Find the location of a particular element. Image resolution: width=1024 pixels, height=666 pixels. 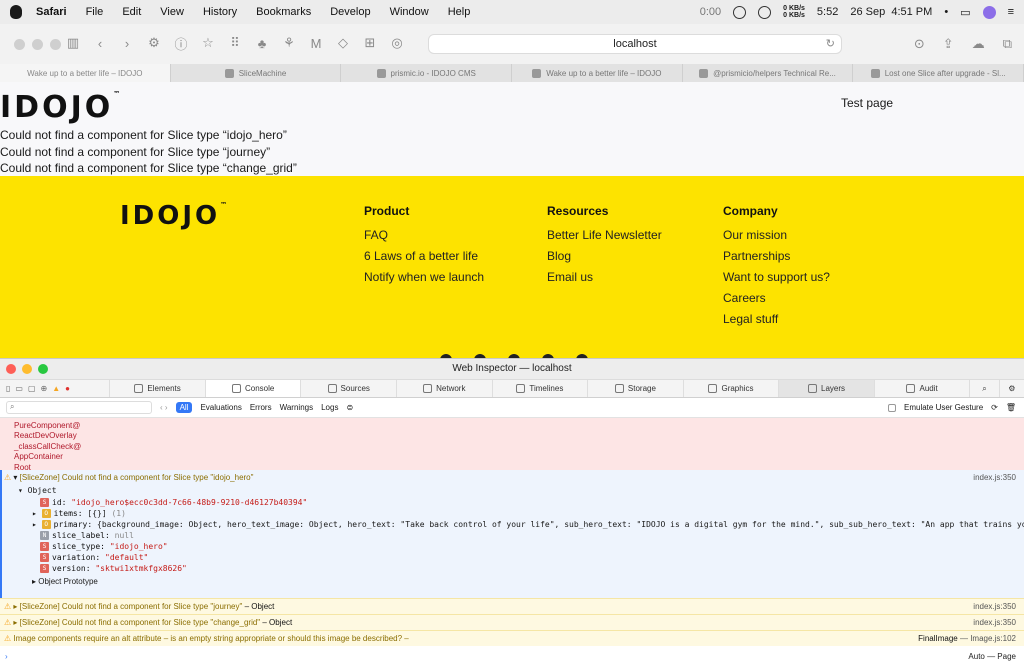

error-count-icon: ● is located at coordinates (67, 388).